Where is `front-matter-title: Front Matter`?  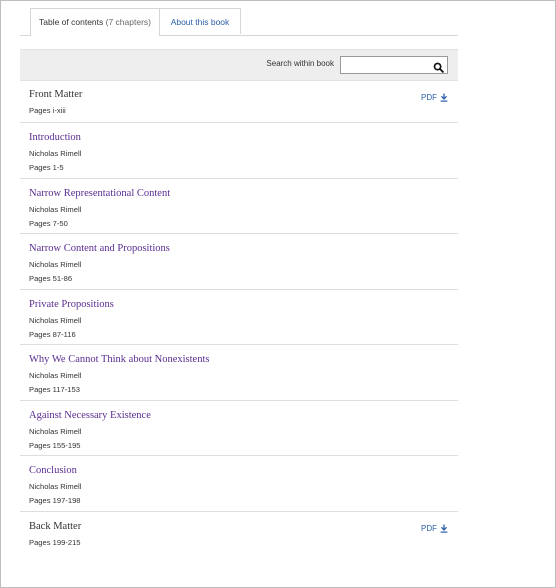 front-matter-title: Front Matter is located at coordinates (56, 94).